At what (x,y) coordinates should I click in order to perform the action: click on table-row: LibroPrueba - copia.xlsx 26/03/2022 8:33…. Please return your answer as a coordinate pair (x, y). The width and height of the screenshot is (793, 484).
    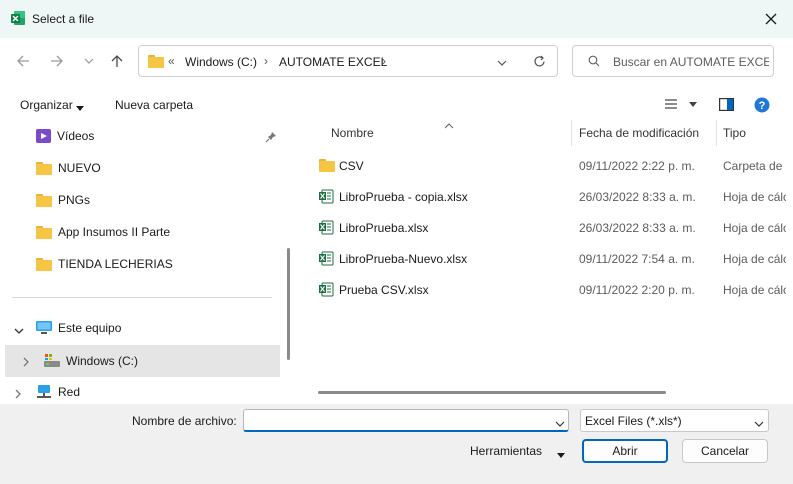
    Looking at the image, I should click on (543, 197).